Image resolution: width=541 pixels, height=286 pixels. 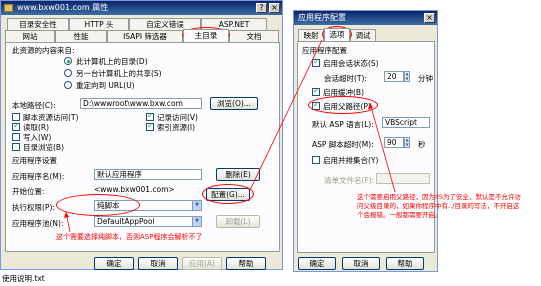 I want to click on note-parent-paths-line-3: 个会报错。一般都需要开启。, so click(x=399, y=215).